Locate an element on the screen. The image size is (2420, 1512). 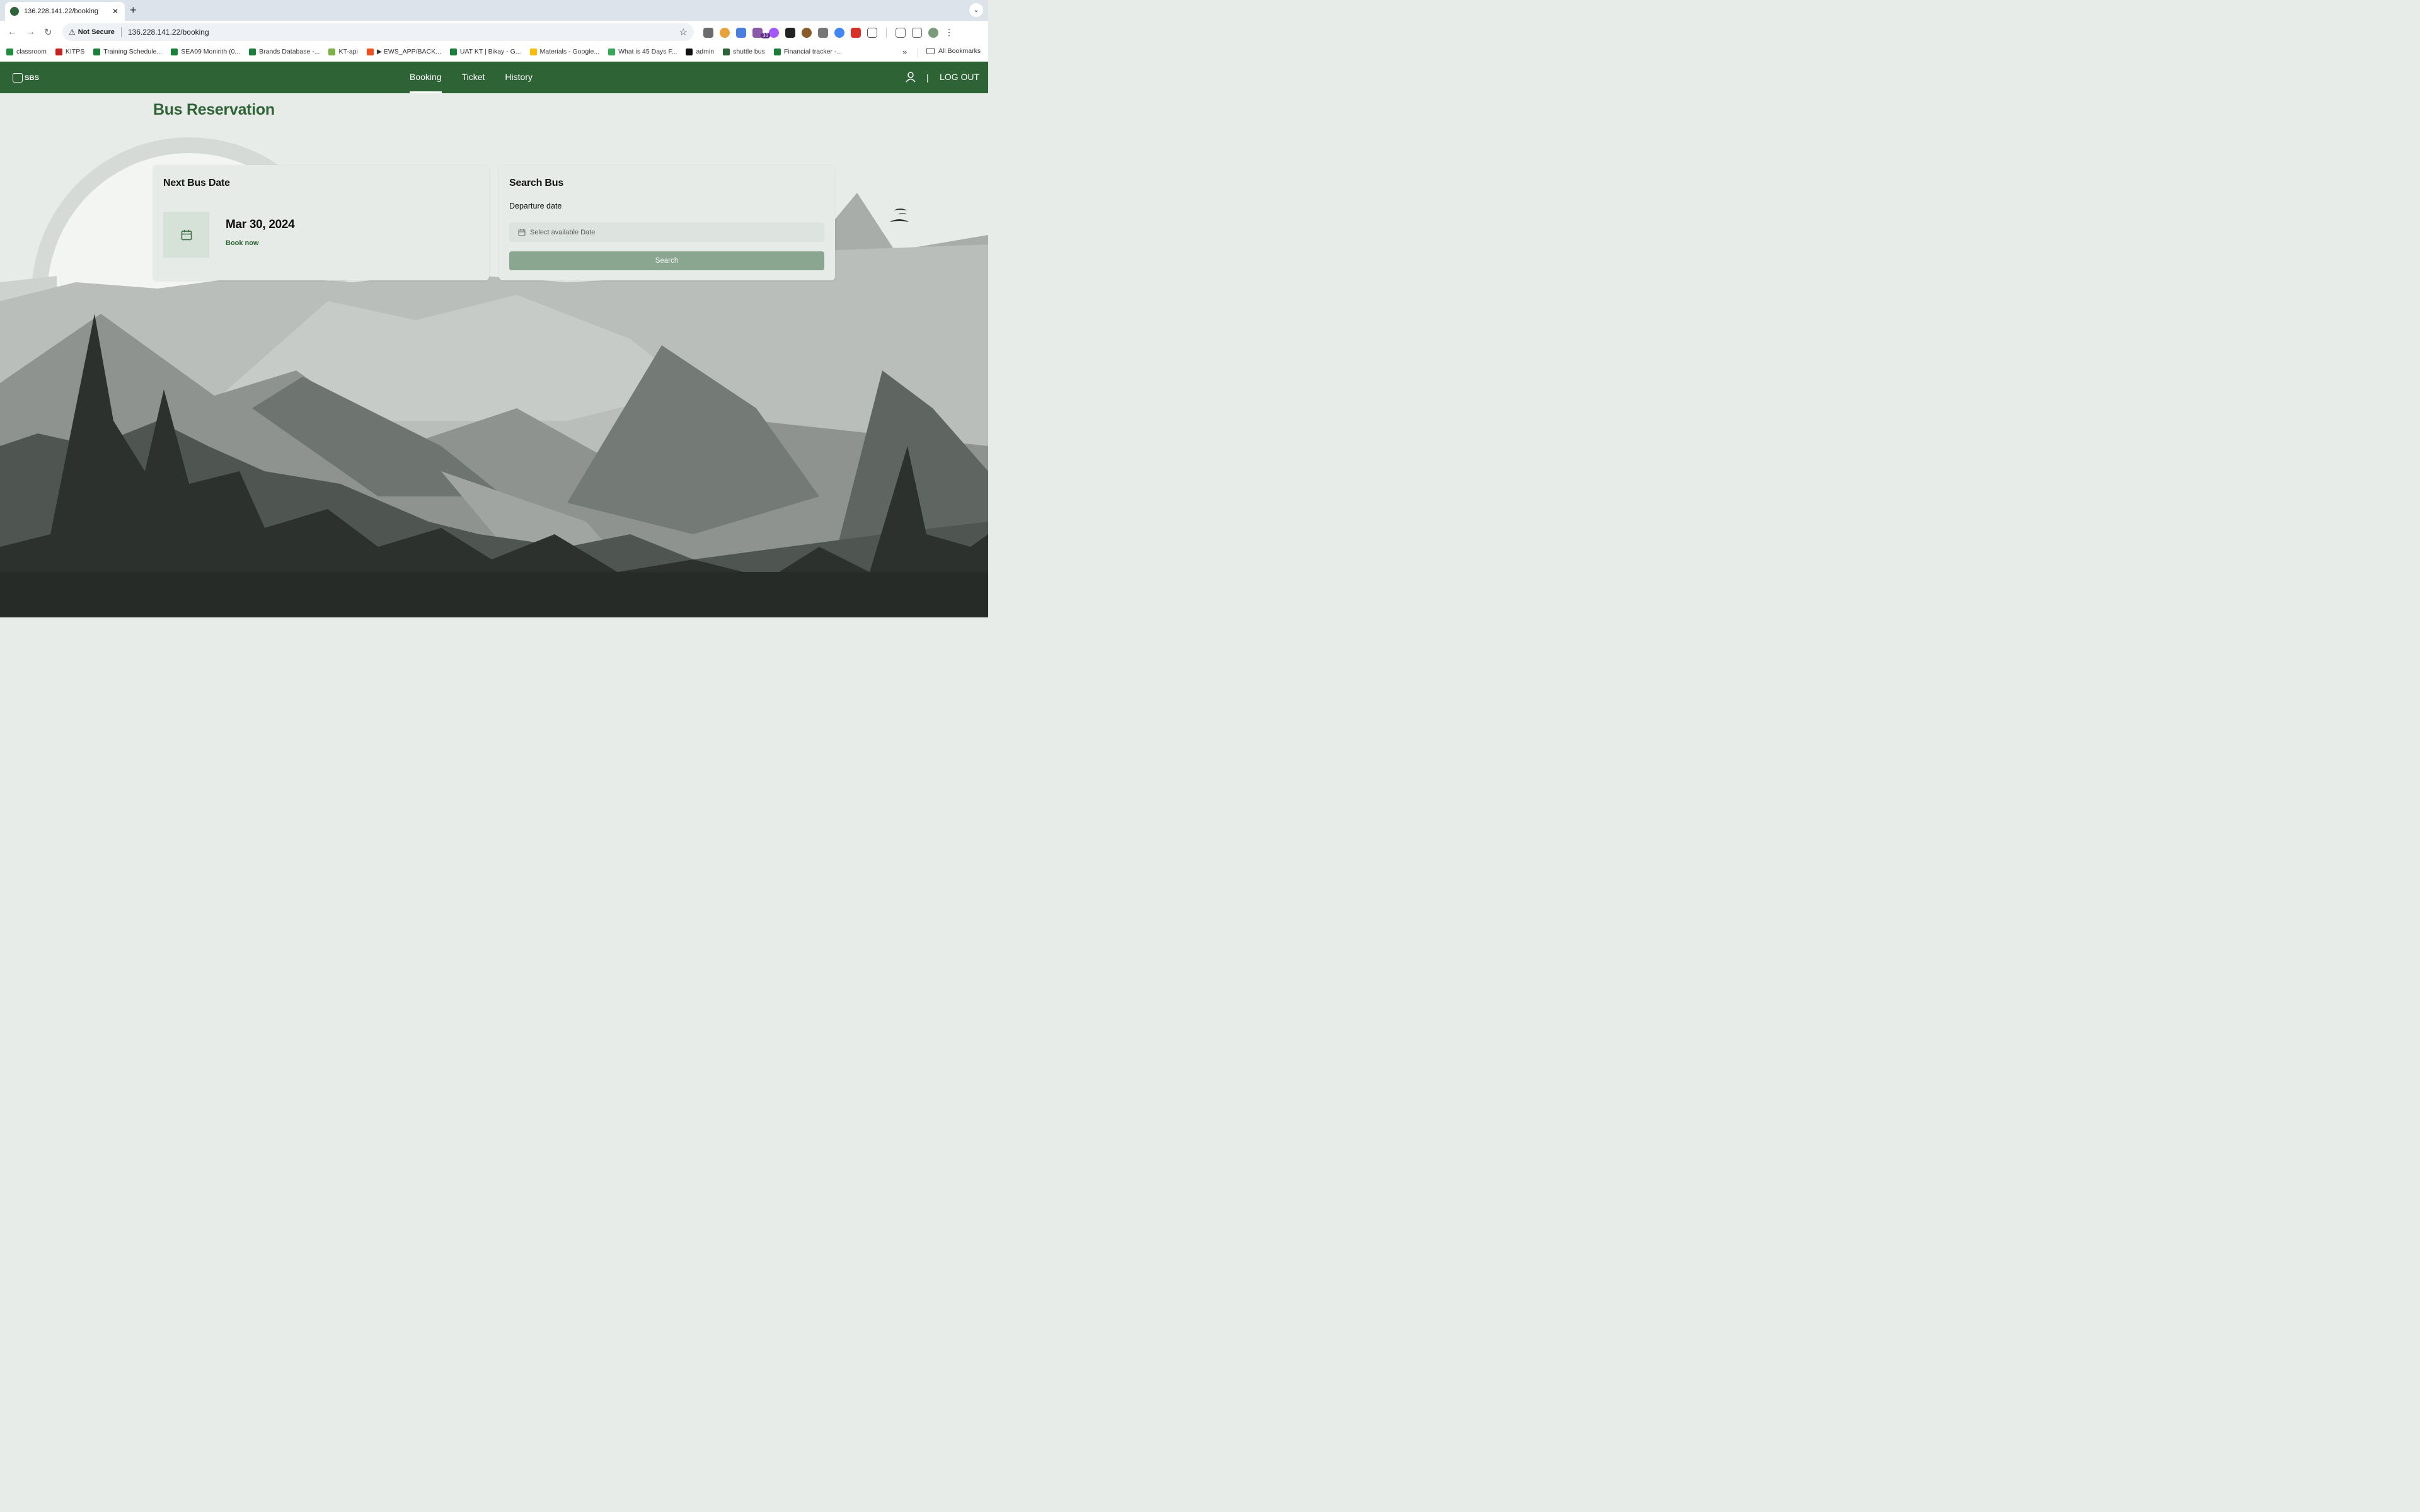
reading-list-icon is located at coordinates (901, 32).